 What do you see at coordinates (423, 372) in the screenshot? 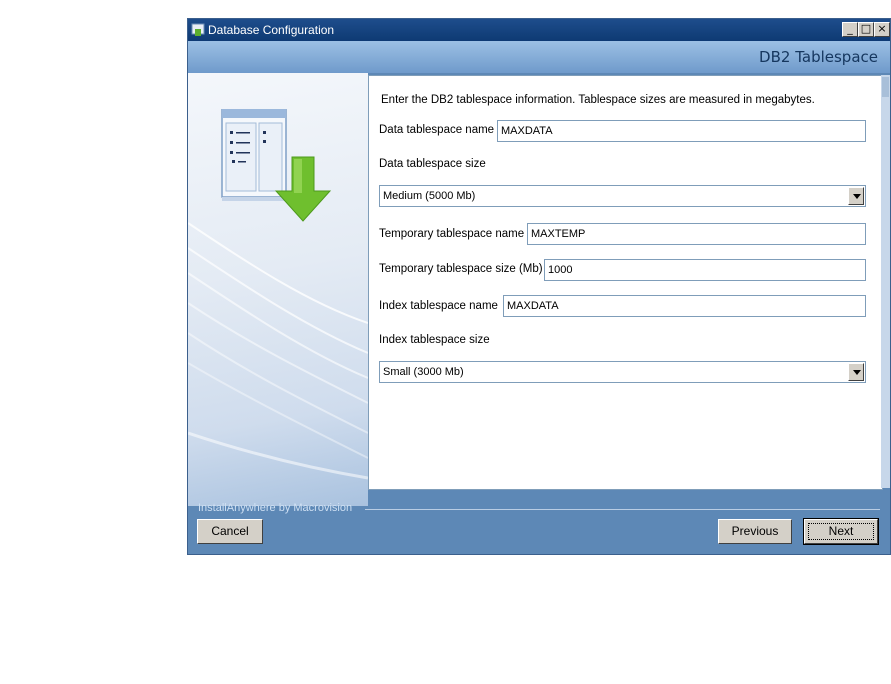
I see `index-tablespace-size-value: Small (3000 Mb)` at bounding box center [423, 372].